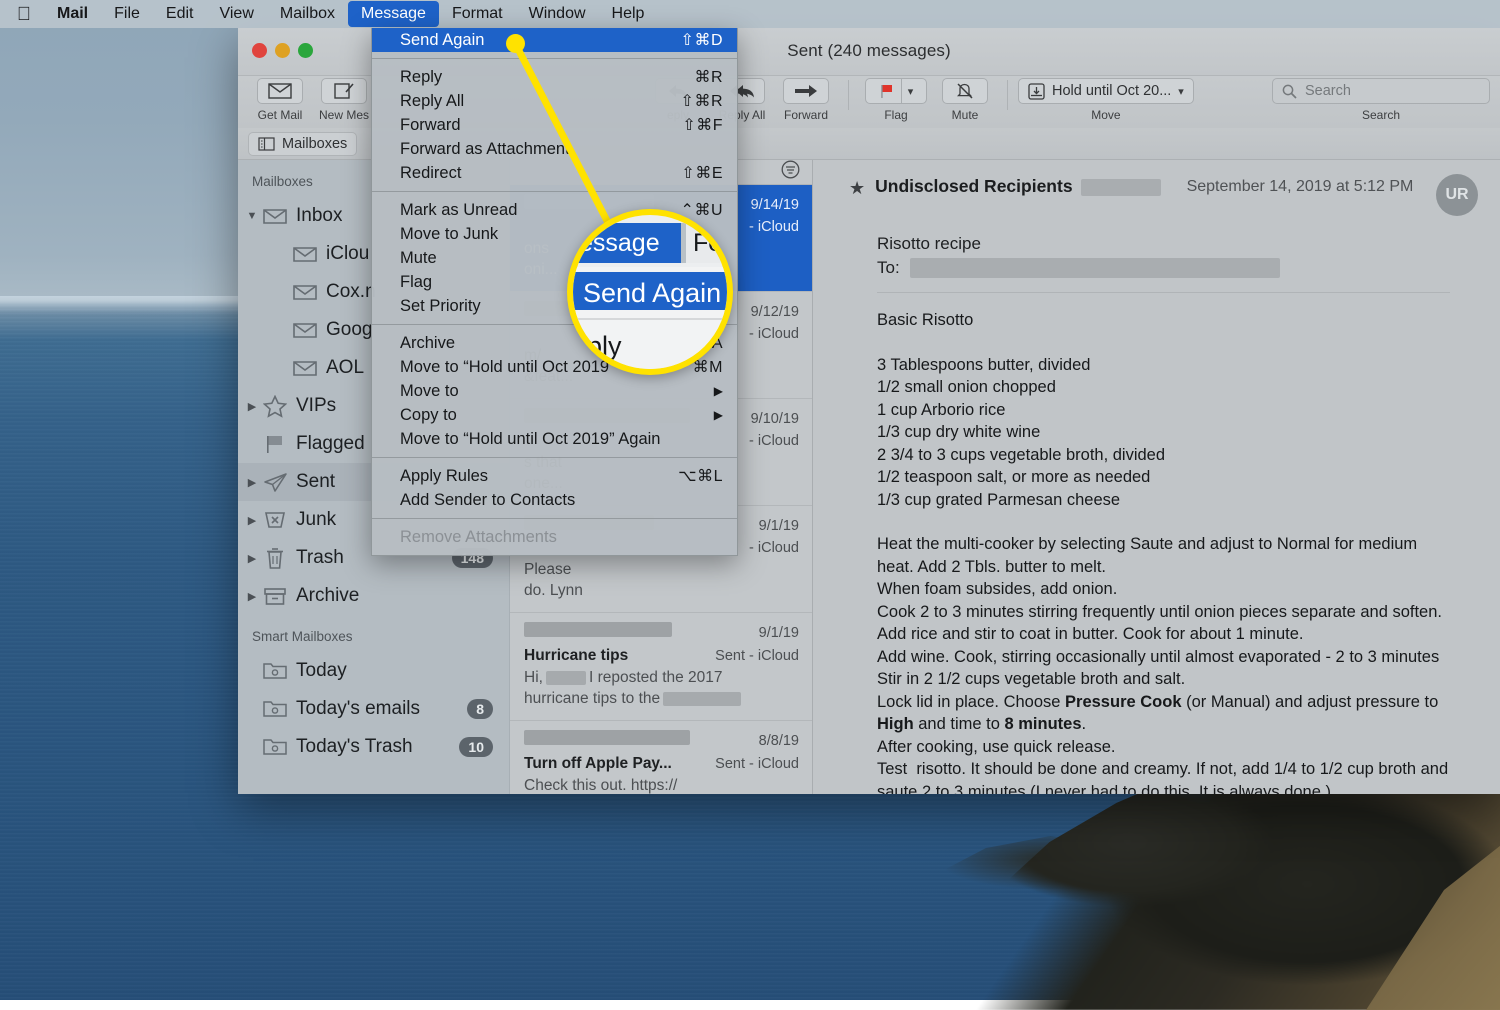 This screenshot has height=1010, width=1500. I want to click on search-placeholder: Search, so click(1328, 91).